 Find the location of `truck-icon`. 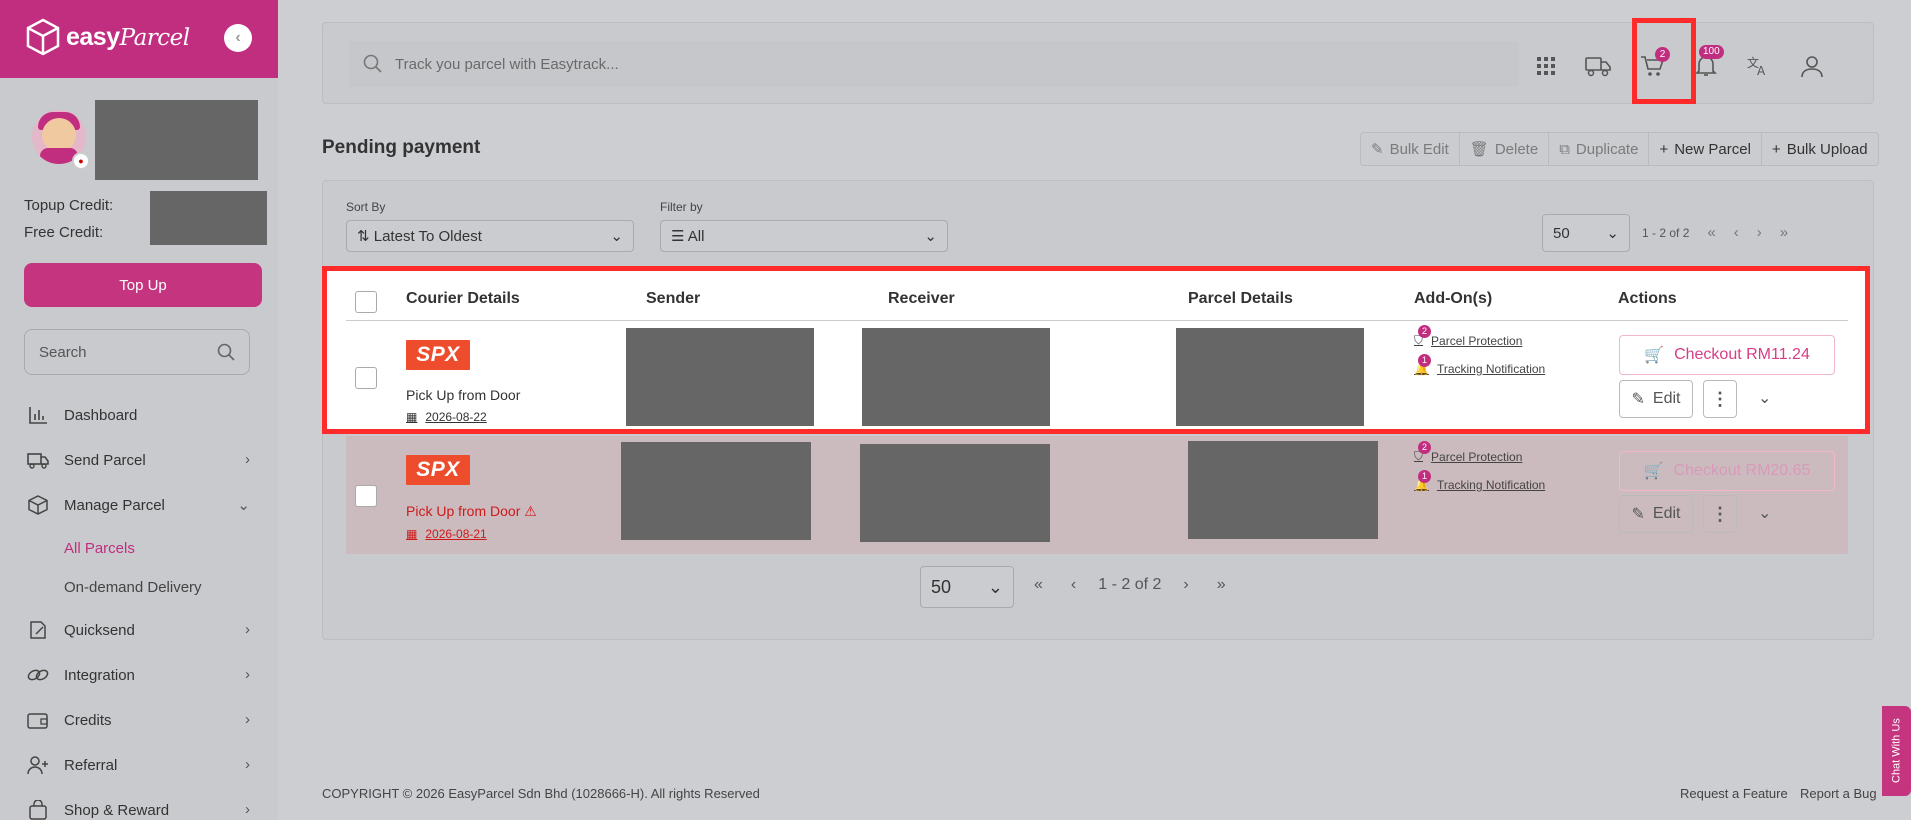

truck-icon is located at coordinates (38, 460).